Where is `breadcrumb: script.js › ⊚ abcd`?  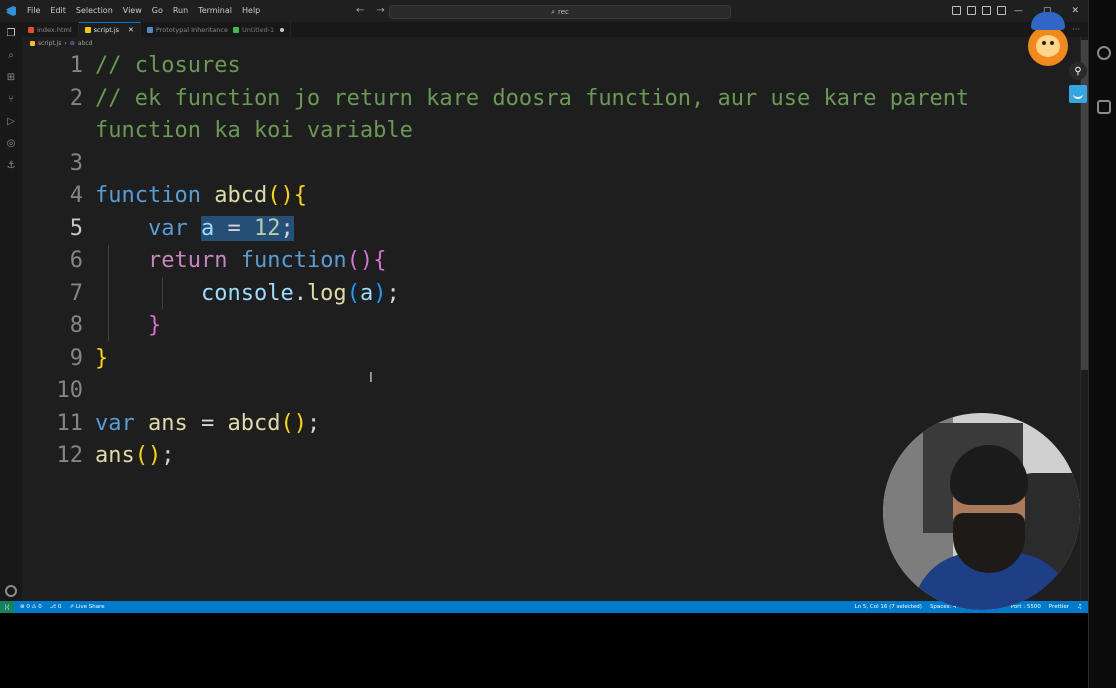
breadcrumb: script.js › ⊚ abcd is located at coordinates (57, 43).